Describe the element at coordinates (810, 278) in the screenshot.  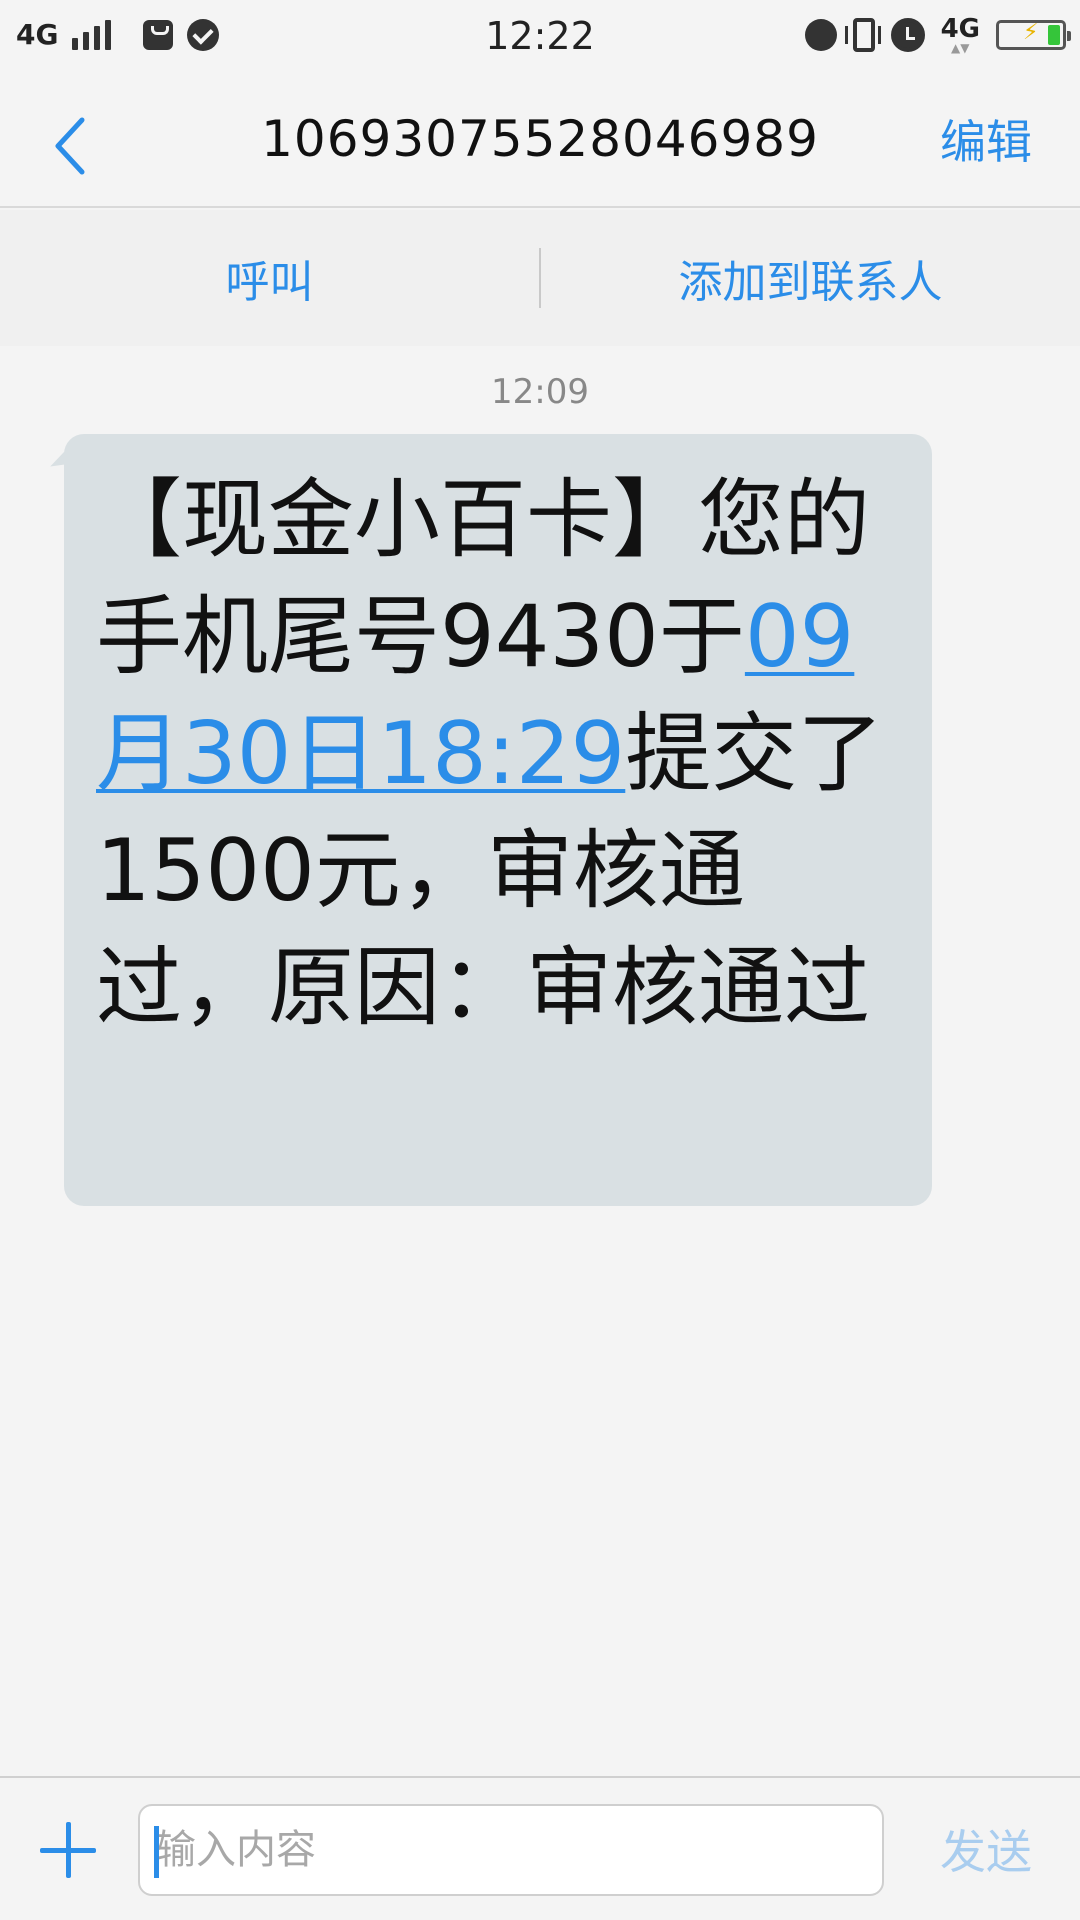
I see `add-contact-button: 添加到联系人` at that location.